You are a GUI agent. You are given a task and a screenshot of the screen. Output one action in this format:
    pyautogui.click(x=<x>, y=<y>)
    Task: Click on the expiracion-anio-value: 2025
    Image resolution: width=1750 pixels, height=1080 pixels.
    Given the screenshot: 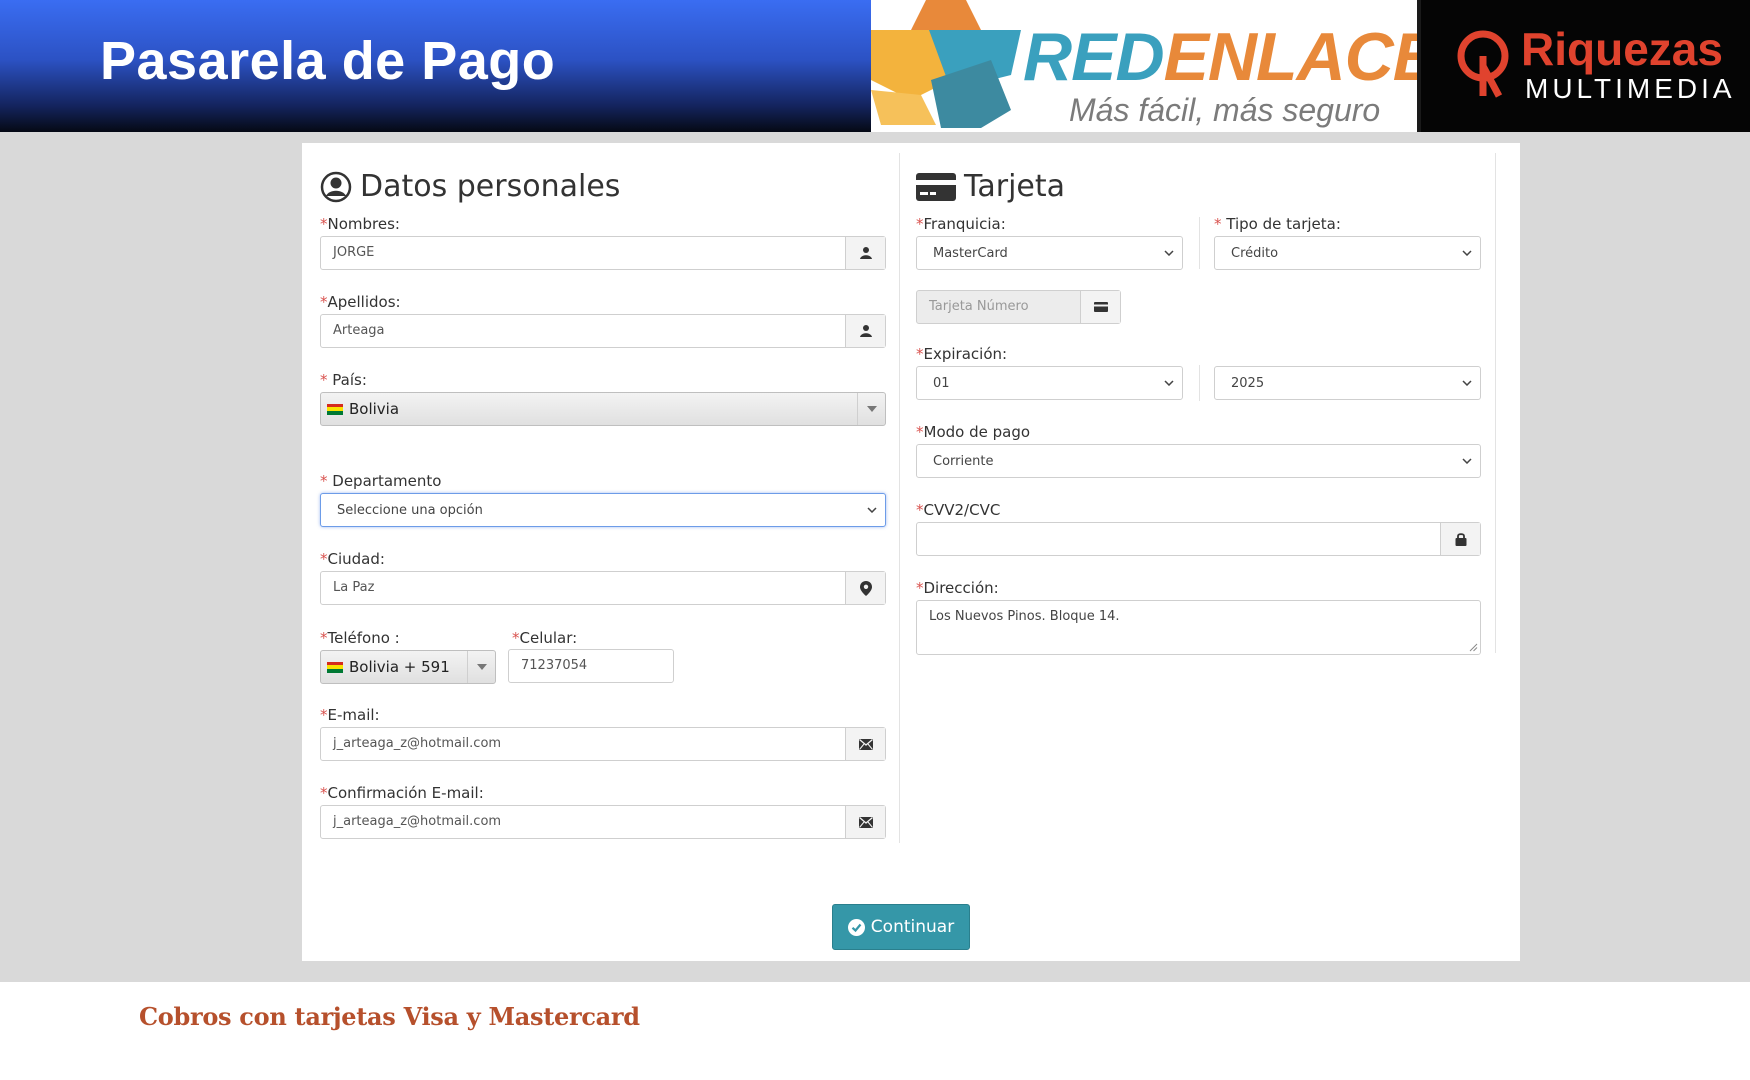 What is the action you would take?
    pyautogui.click(x=1248, y=383)
    